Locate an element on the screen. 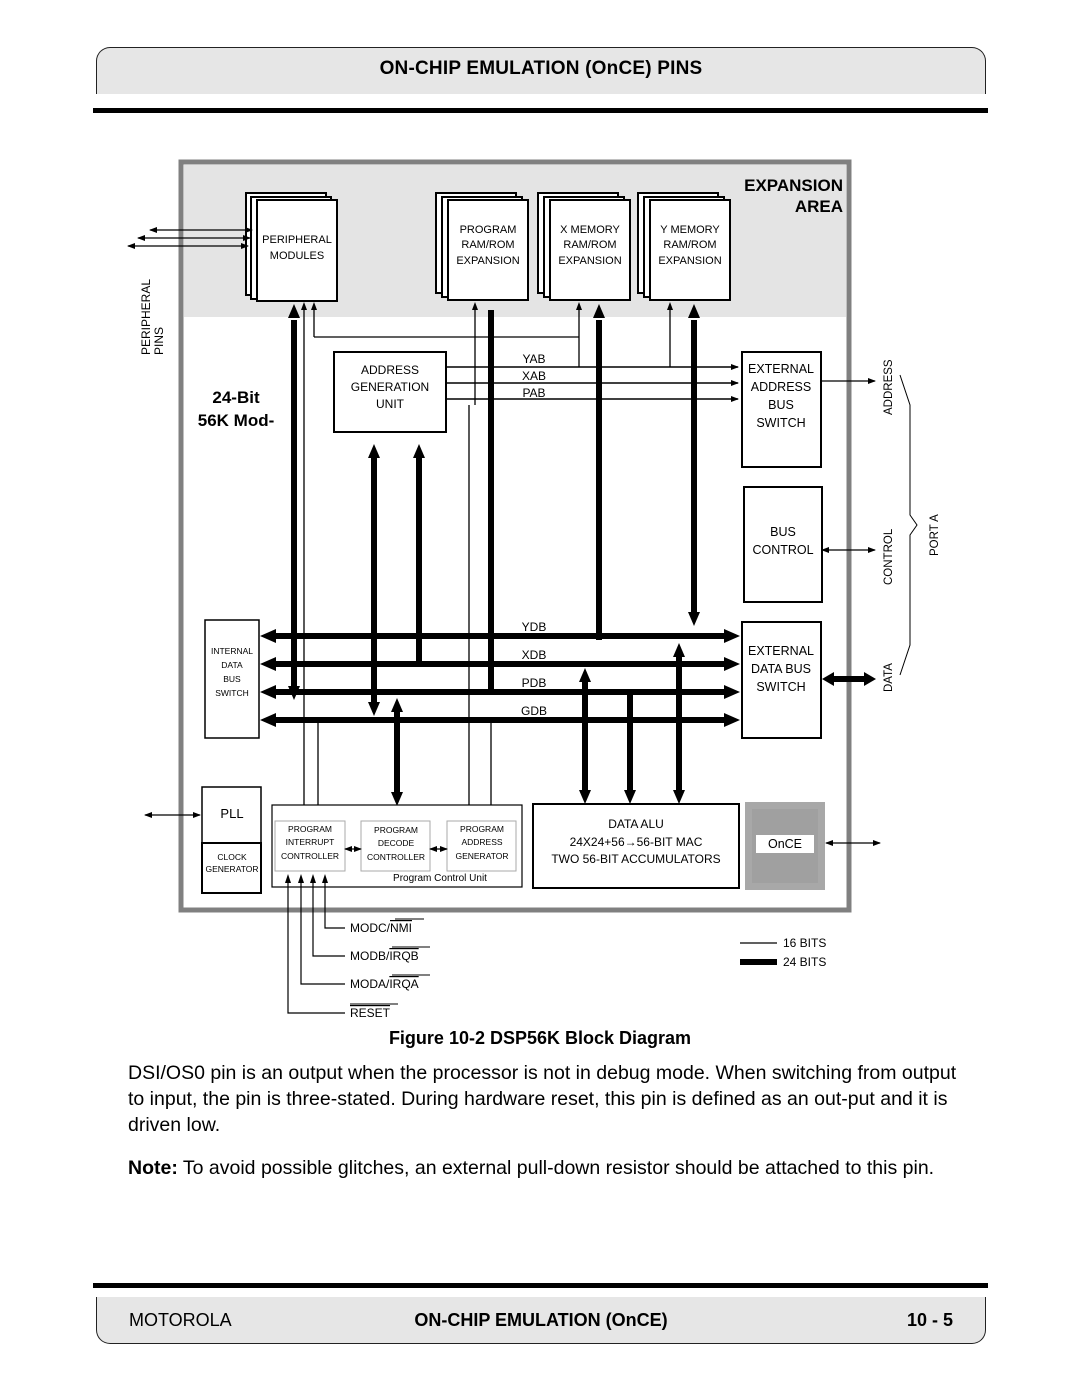 The width and height of the screenshot is (1080, 1397). pin-modc: MODC/NMI is located at coordinates (381, 928).